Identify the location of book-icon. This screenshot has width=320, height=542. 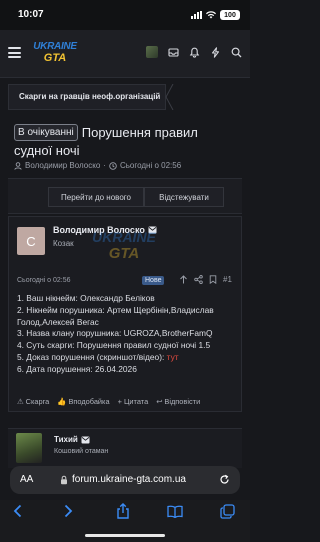
(175, 511).